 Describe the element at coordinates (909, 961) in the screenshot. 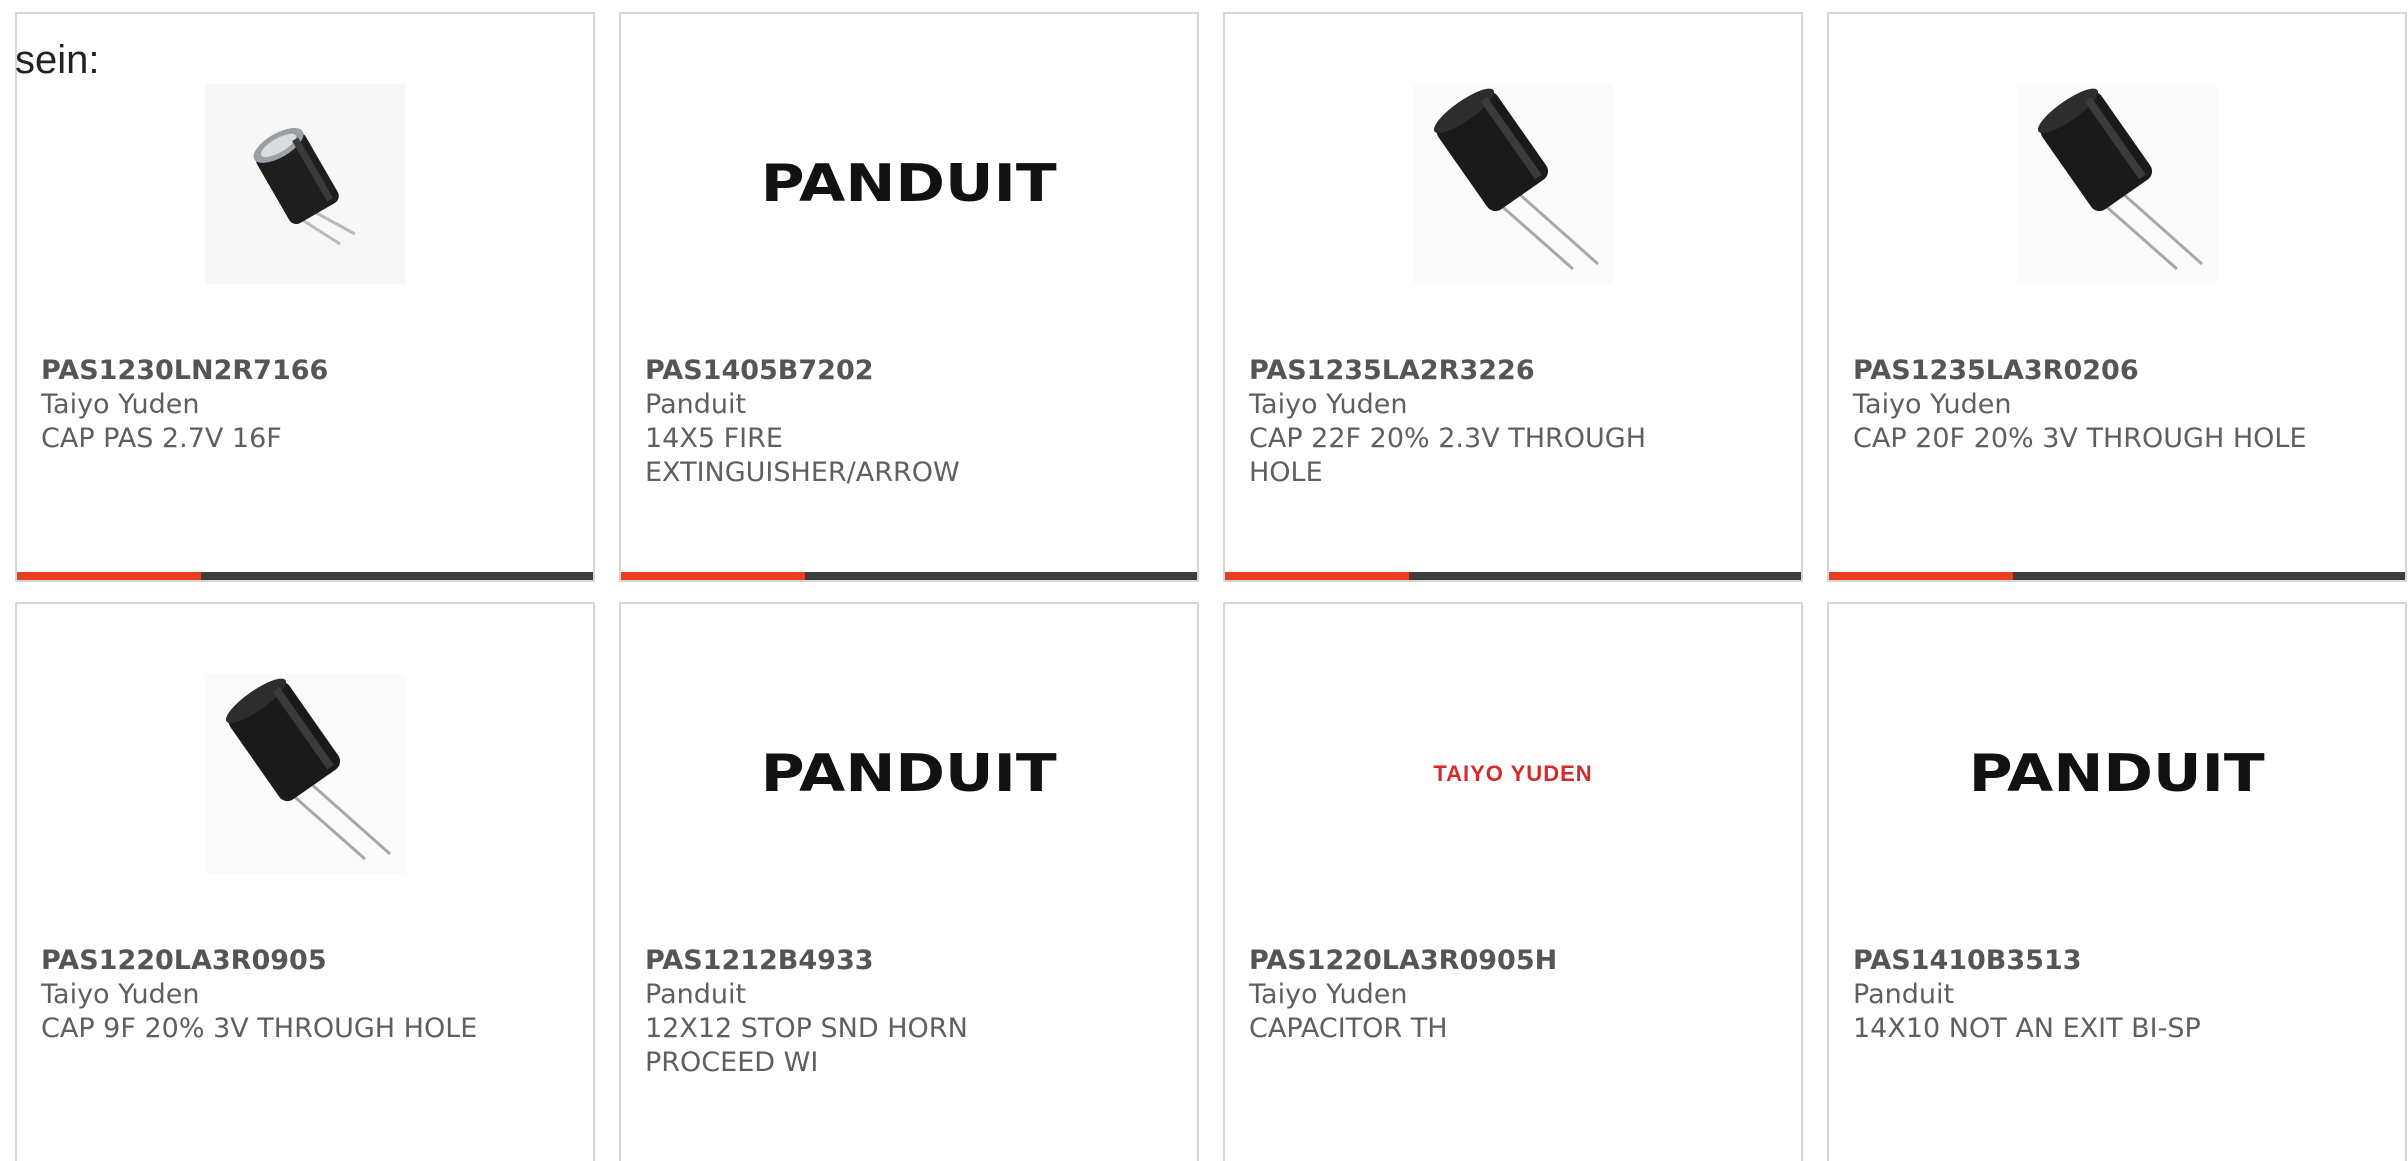

I see `part-number: PAS1212B4933` at that location.